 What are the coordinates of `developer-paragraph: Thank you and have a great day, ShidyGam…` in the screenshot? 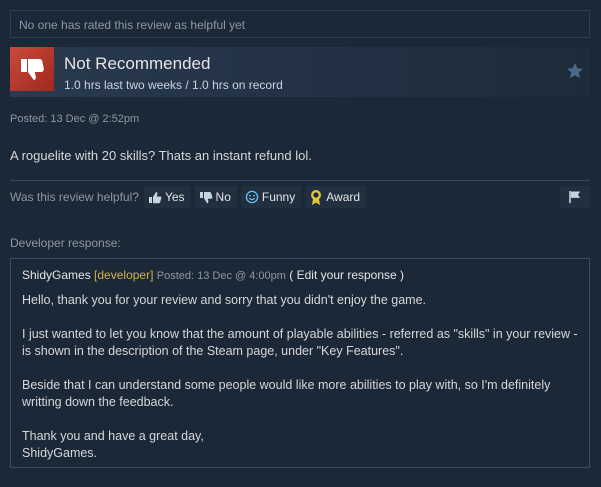 It's located at (113, 444).